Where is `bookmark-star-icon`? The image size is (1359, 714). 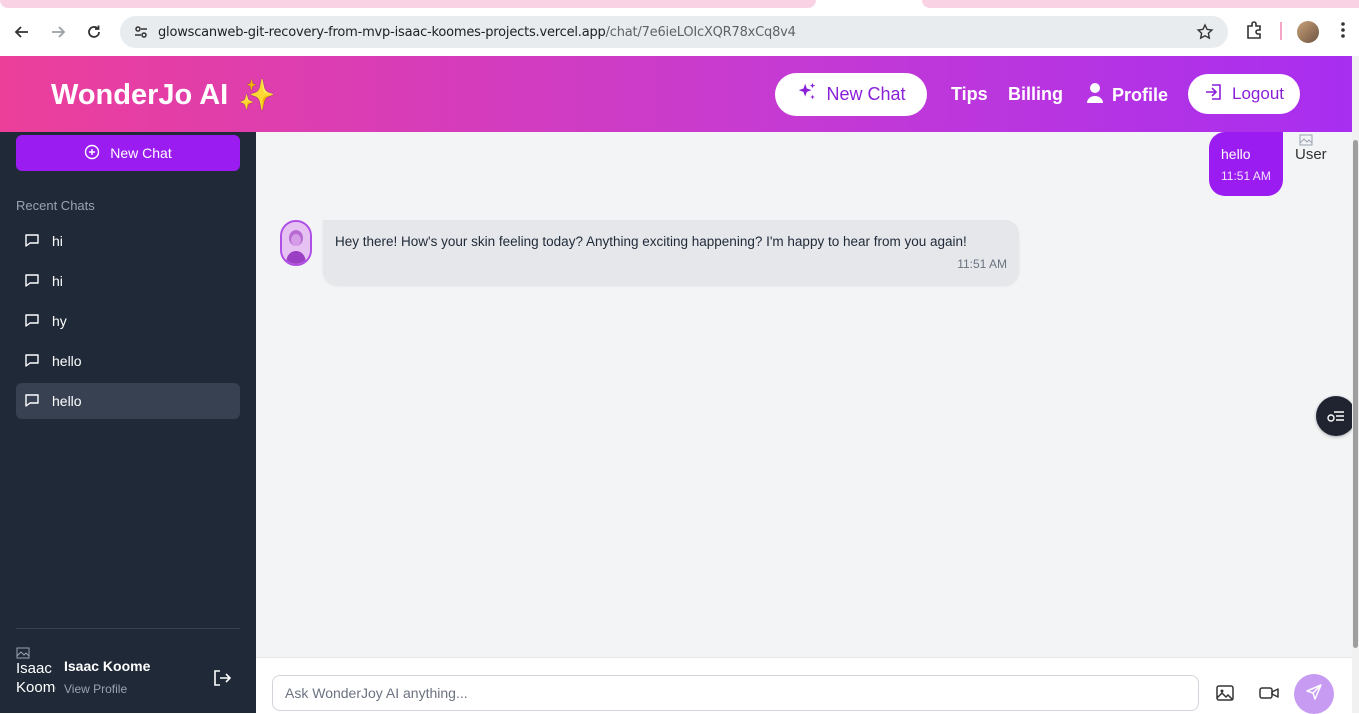 bookmark-star-icon is located at coordinates (1205, 34).